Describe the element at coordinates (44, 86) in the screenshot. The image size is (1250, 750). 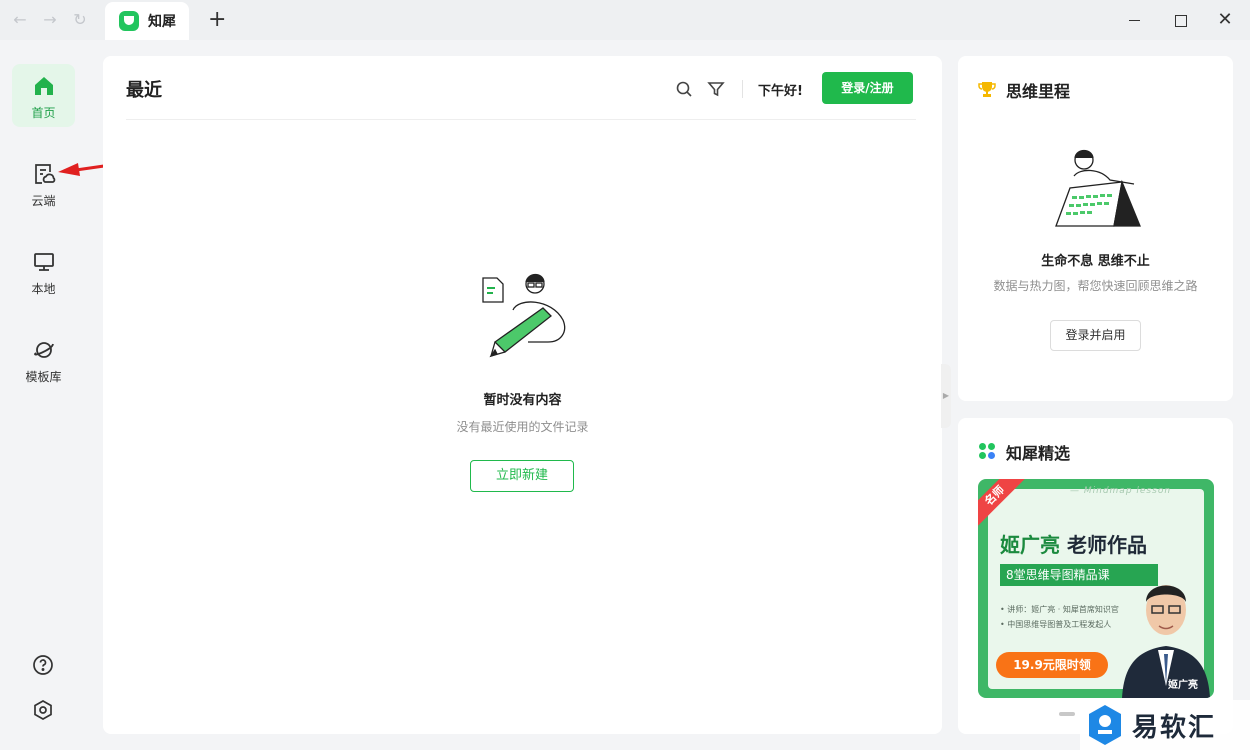
I see `home-icon` at that location.